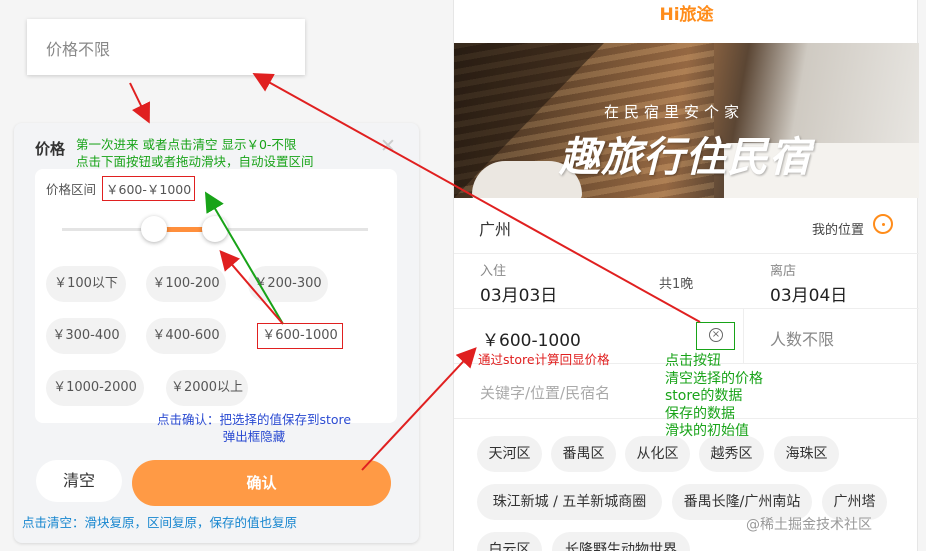 The image size is (926, 551). What do you see at coordinates (207, 388) in the screenshot?
I see `price-chip: ￥2000以上` at bounding box center [207, 388].